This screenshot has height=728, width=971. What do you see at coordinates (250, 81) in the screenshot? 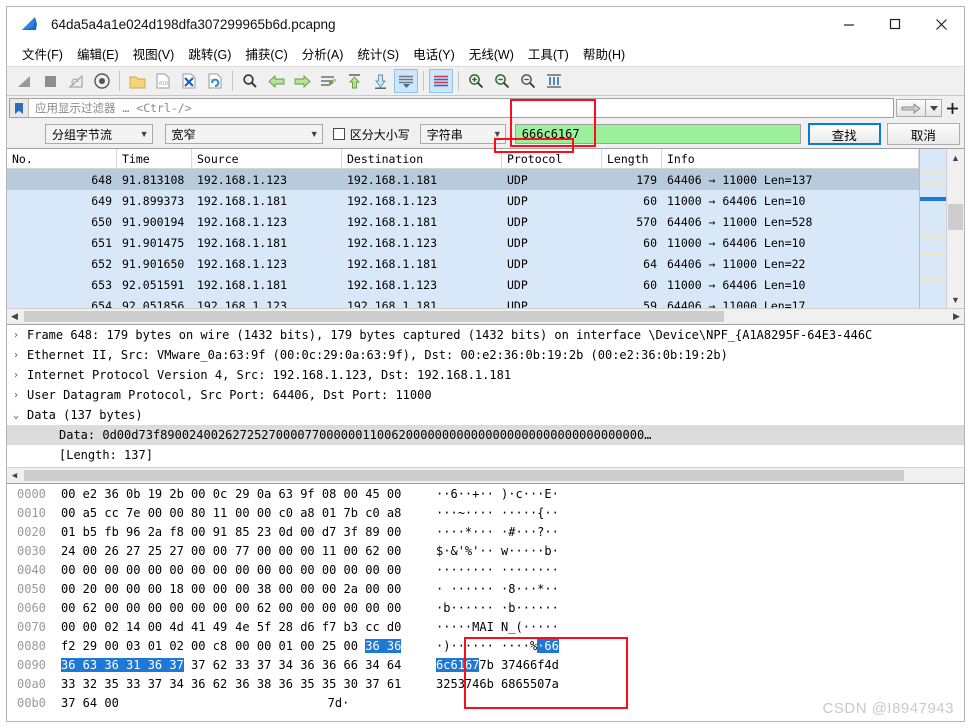
I see `find-packet-icon` at bounding box center [250, 81].